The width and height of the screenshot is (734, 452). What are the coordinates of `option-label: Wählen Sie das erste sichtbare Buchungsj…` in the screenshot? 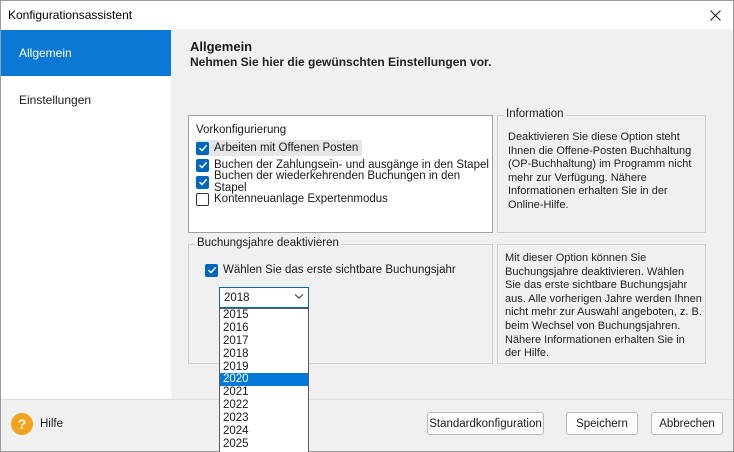 It's located at (339, 270).